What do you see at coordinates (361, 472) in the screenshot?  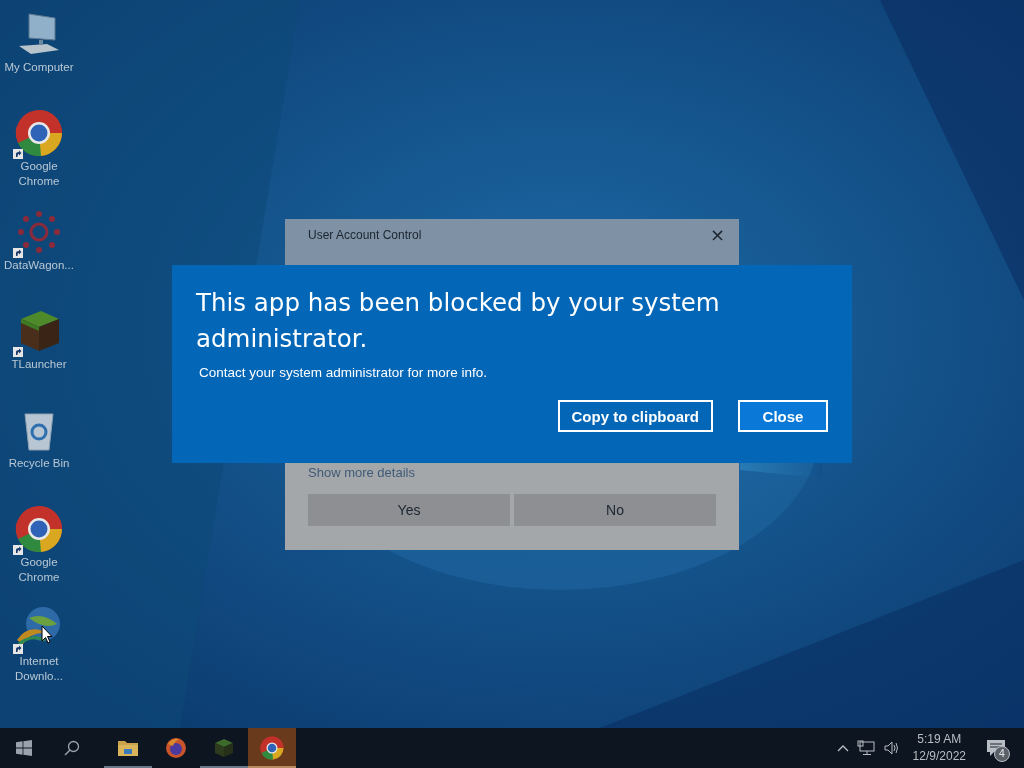 I see `details-link: Show more details` at bounding box center [361, 472].